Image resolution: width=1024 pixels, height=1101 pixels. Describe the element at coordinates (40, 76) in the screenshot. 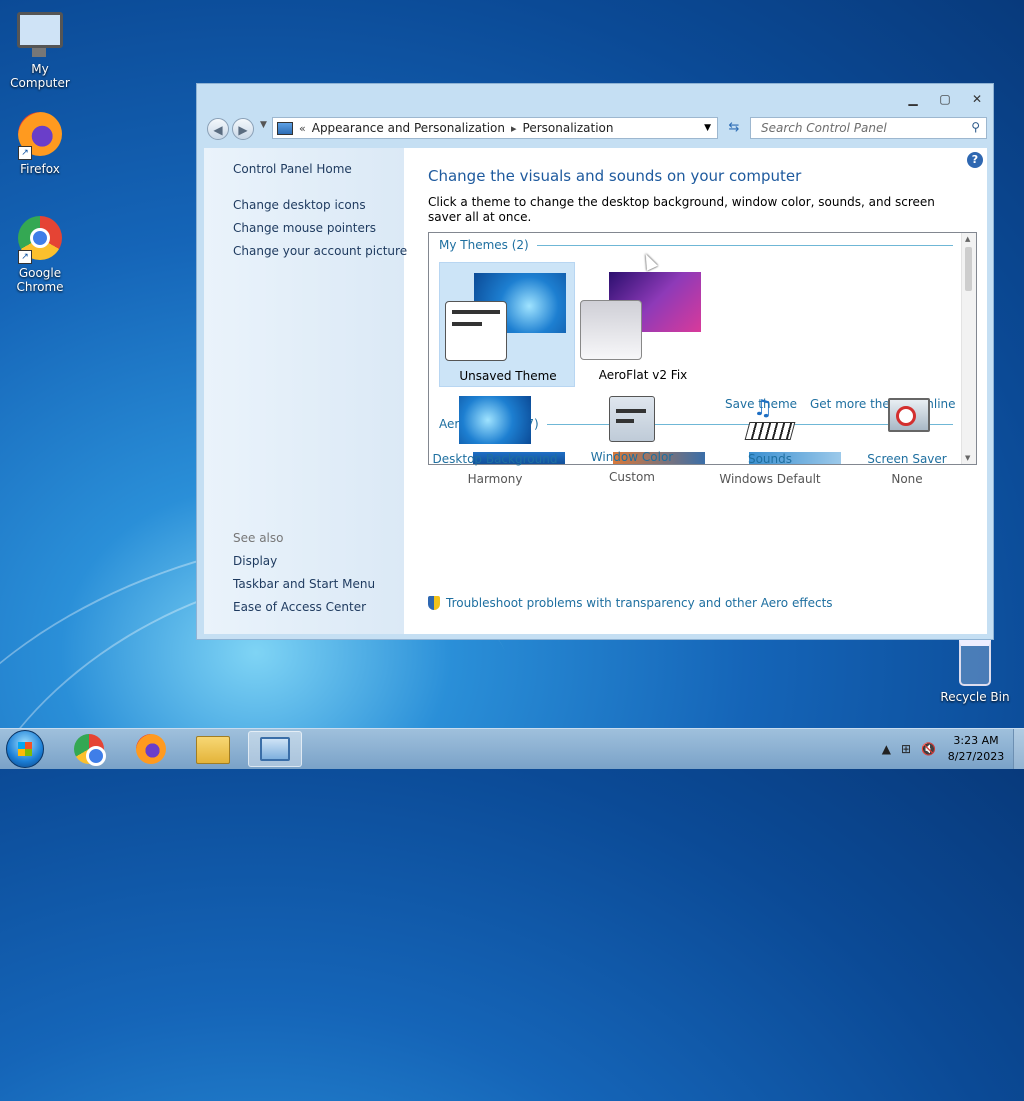

I see `desktop-icon-label: My Computer` at that location.